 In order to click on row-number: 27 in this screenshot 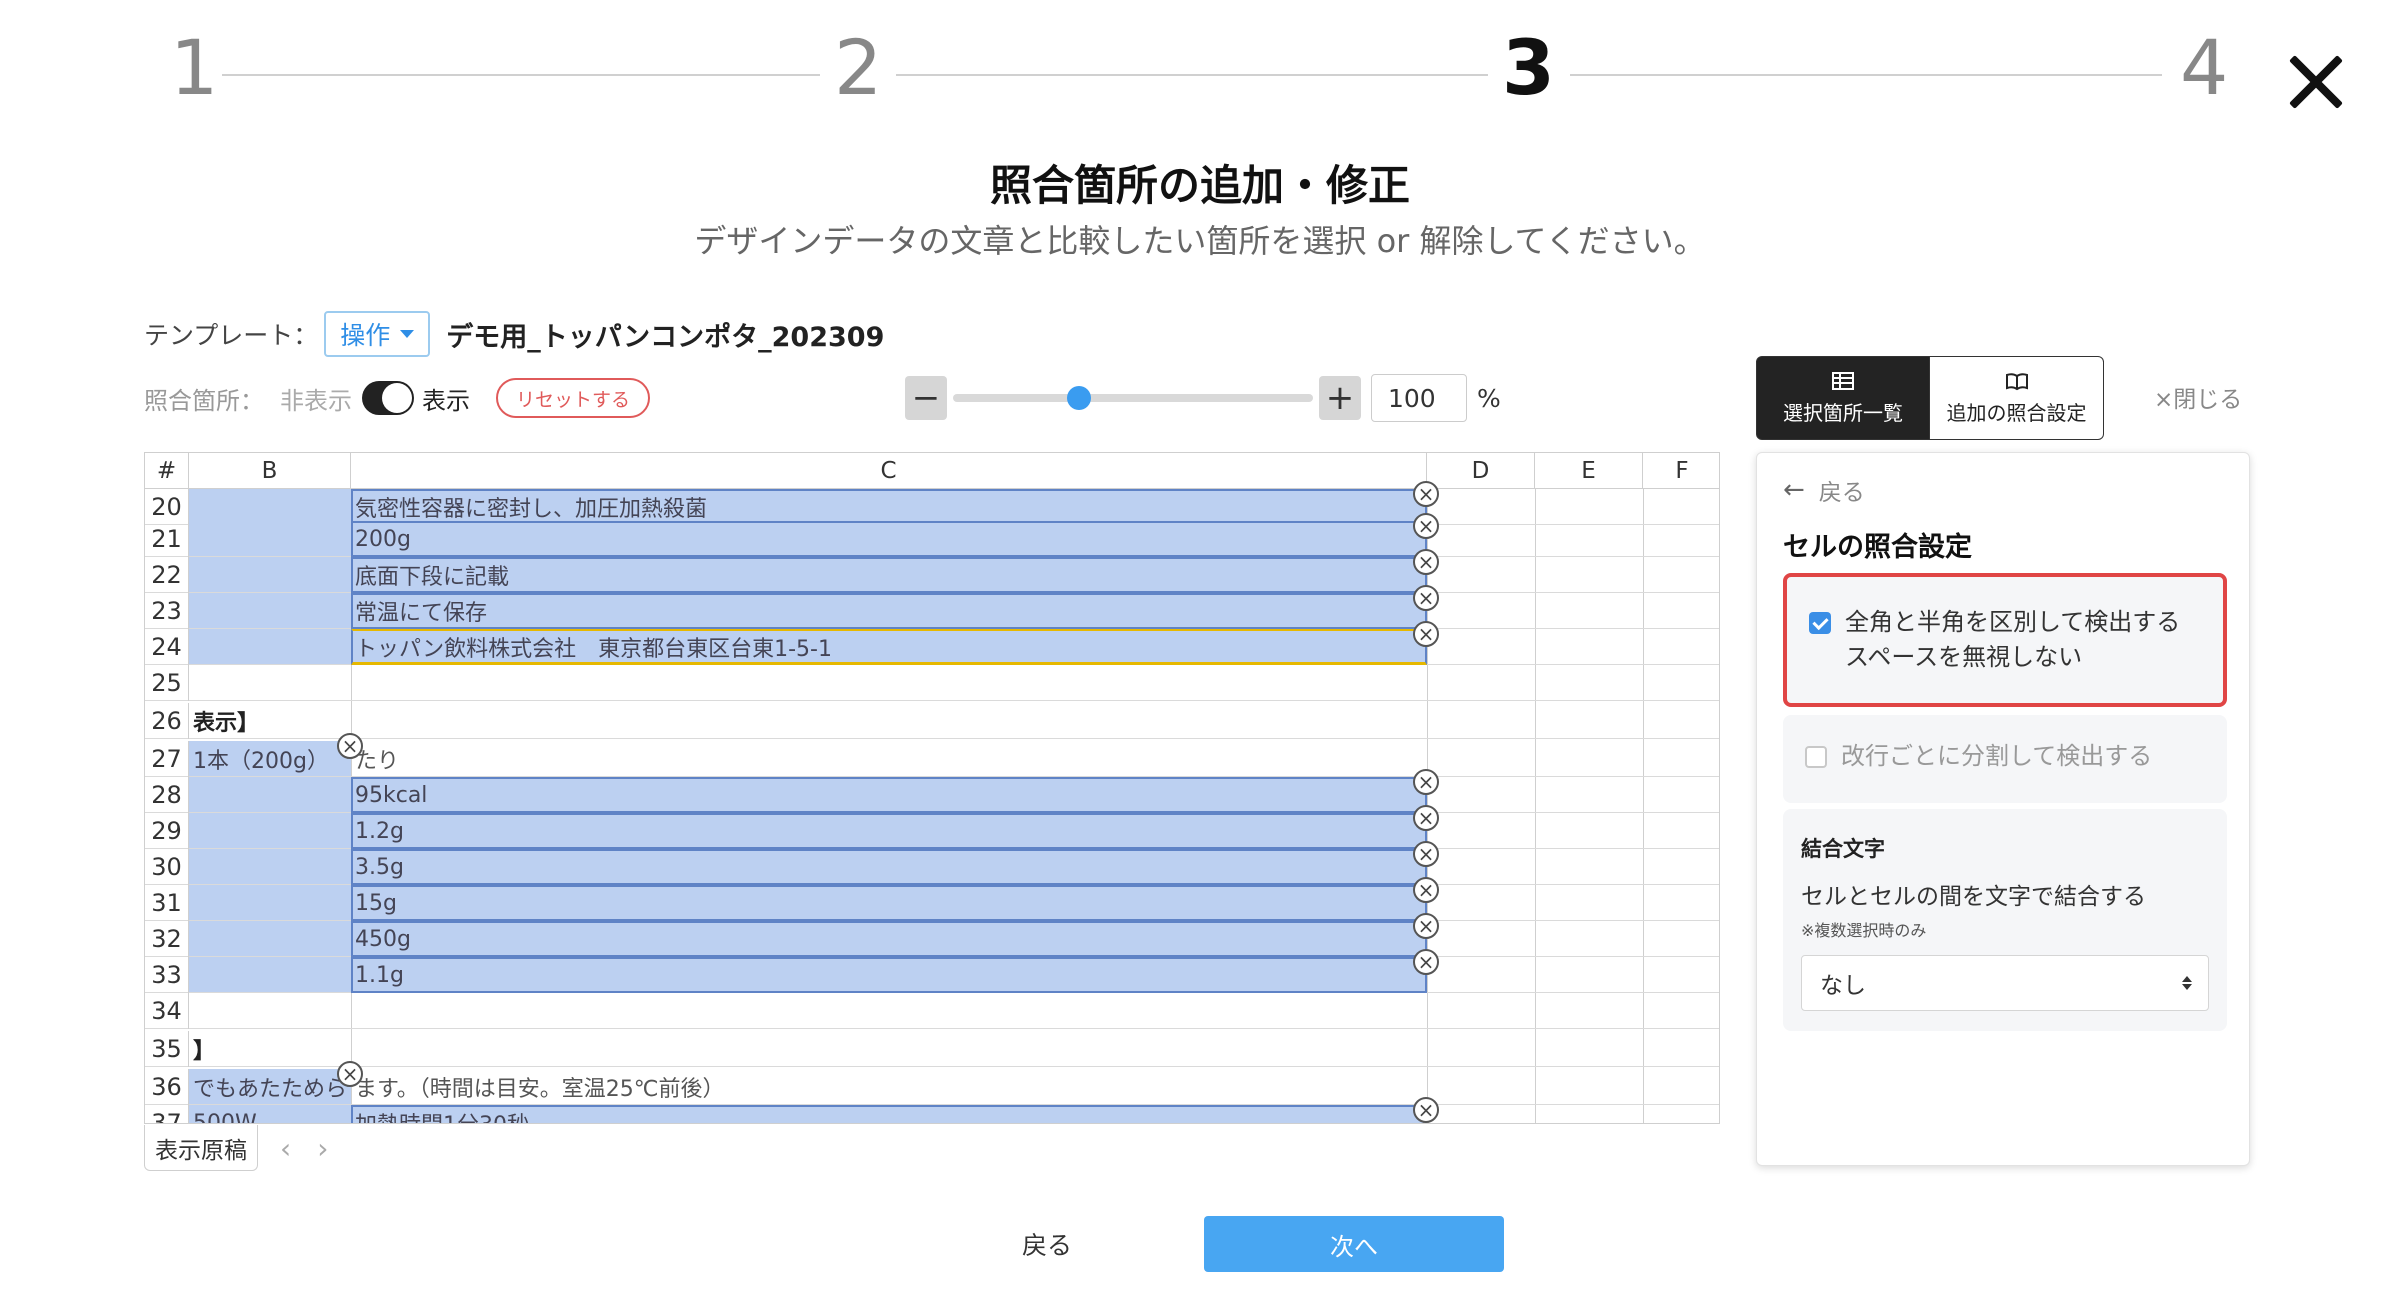, I will do `click(167, 759)`.